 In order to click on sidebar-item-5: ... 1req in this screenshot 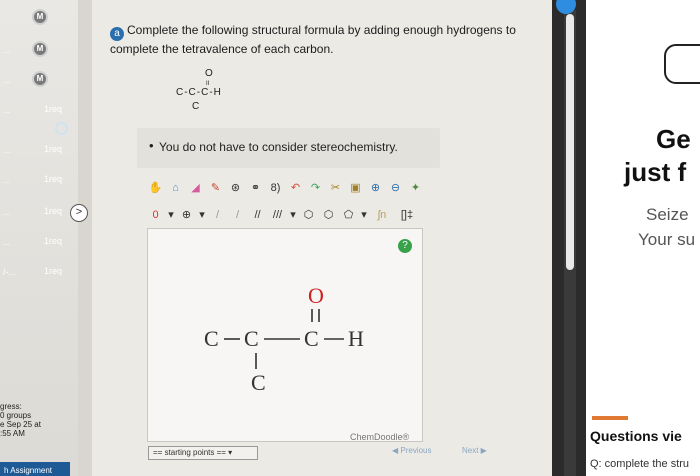, I will do `click(35, 150)`.